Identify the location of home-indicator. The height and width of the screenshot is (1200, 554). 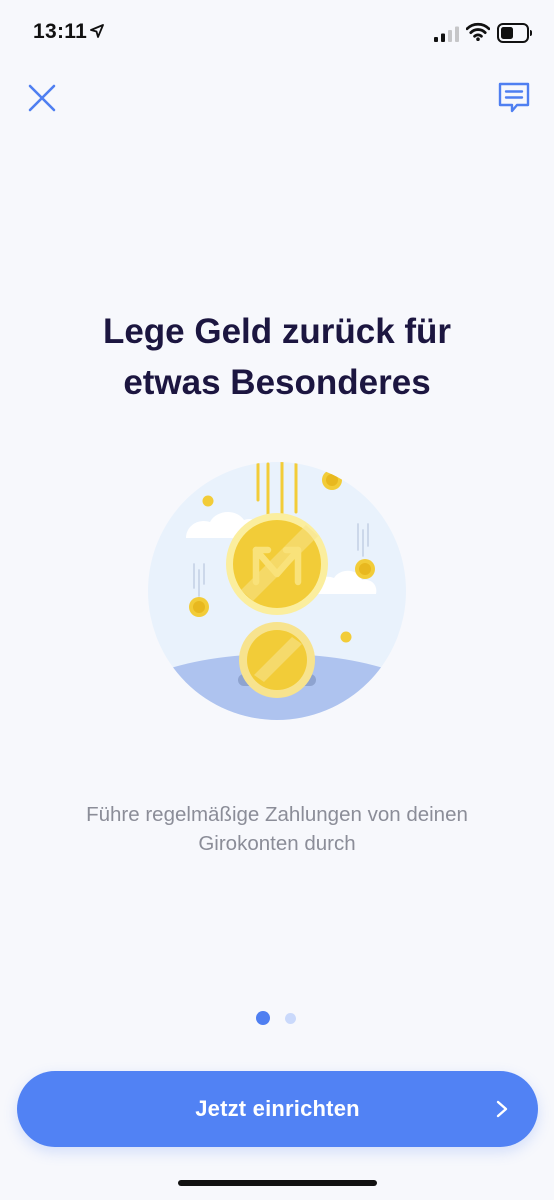
(277, 1183).